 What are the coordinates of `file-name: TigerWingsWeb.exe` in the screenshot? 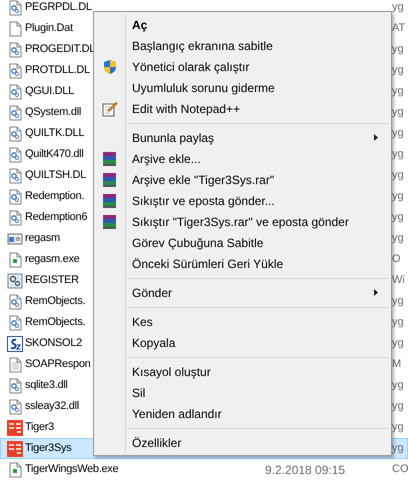 It's located at (71, 470).